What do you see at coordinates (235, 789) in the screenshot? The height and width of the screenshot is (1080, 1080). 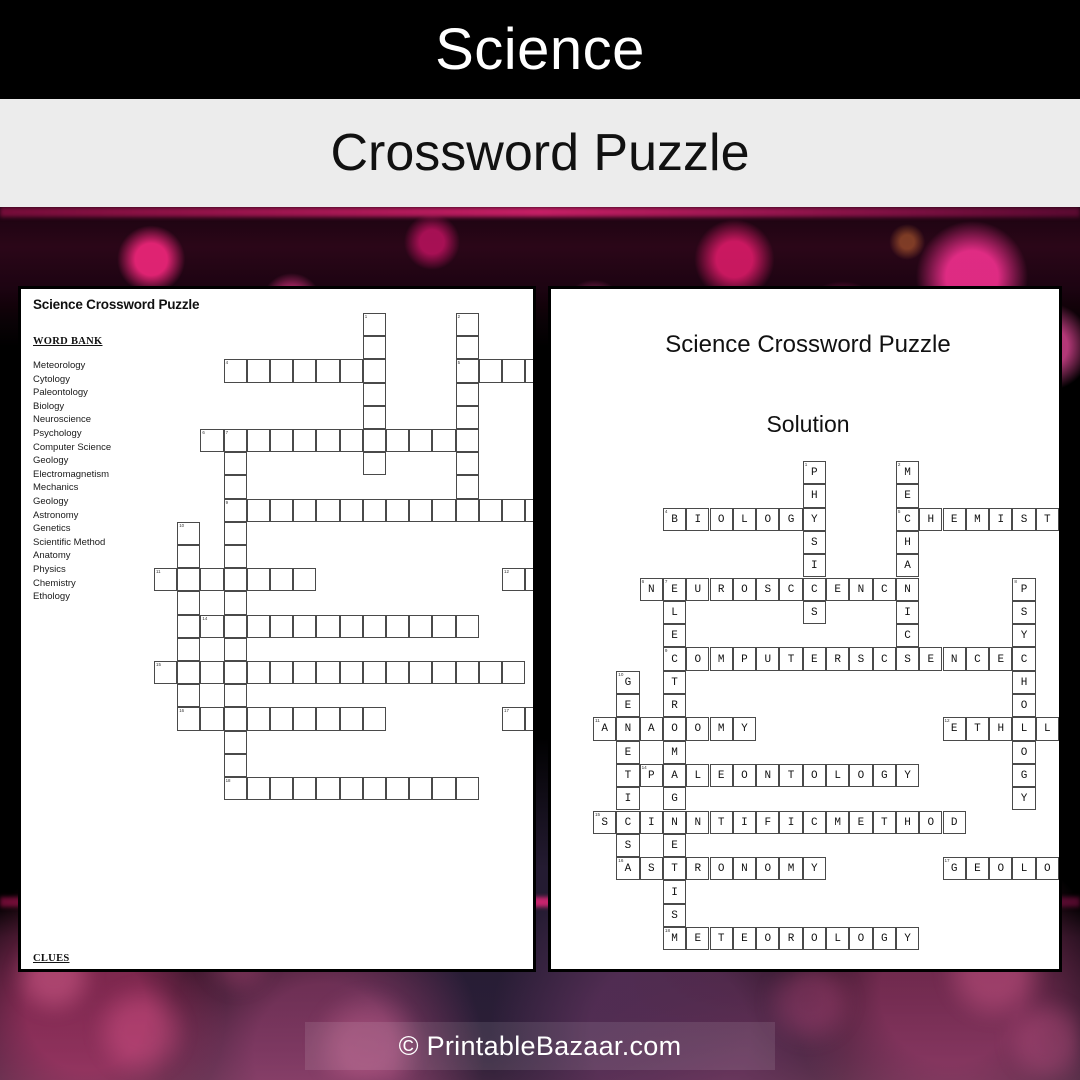 I see `crossword-cell: 18` at bounding box center [235, 789].